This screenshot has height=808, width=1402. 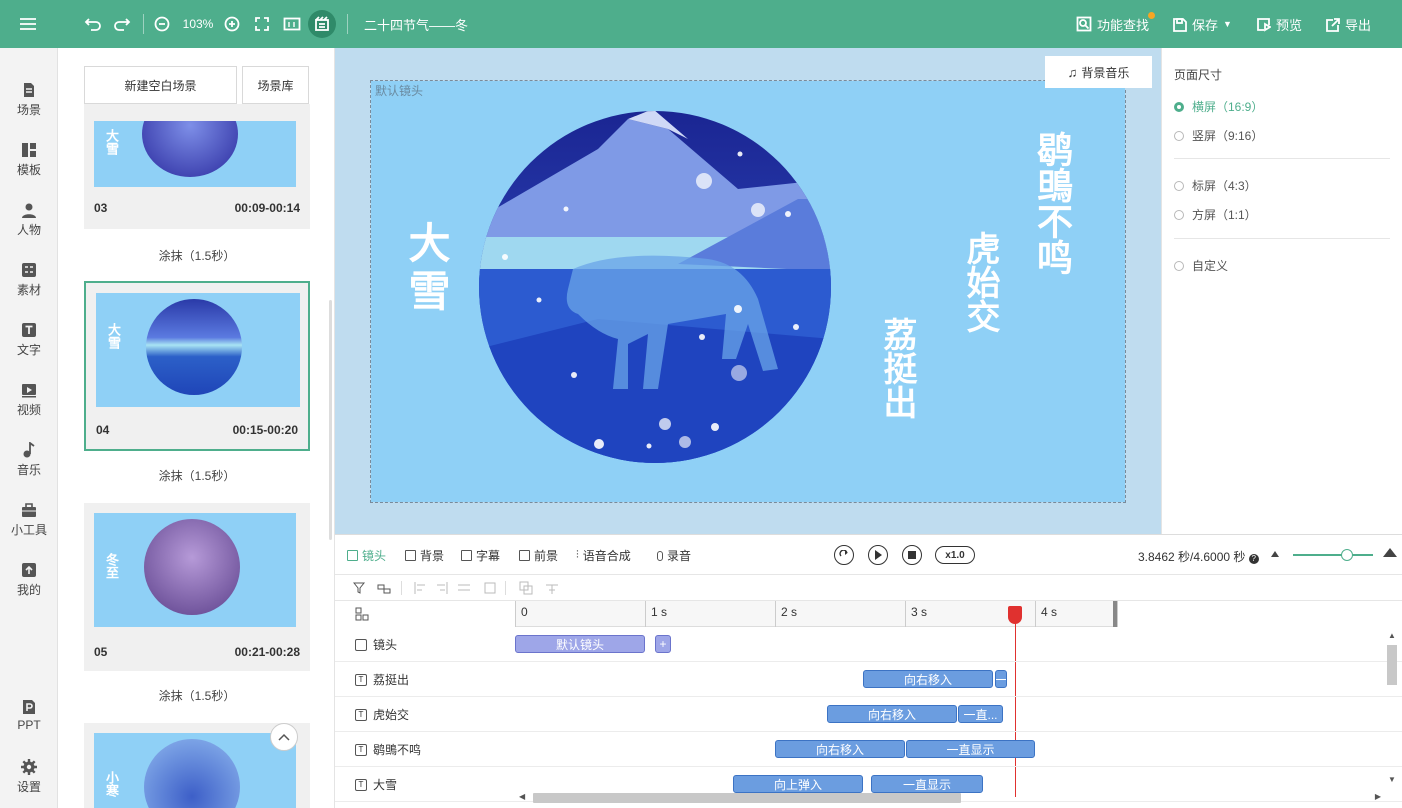 I want to click on track-grid-icon, so click(x=362, y=614).